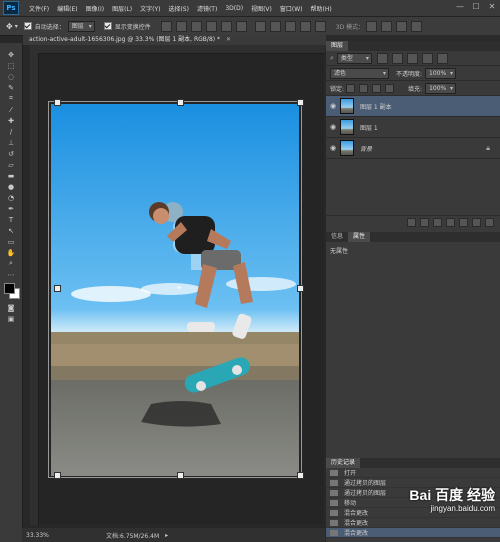 The height and width of the screenshot is (542, 500). I want to click on menu-image: 图像(I), so click(95, 8).